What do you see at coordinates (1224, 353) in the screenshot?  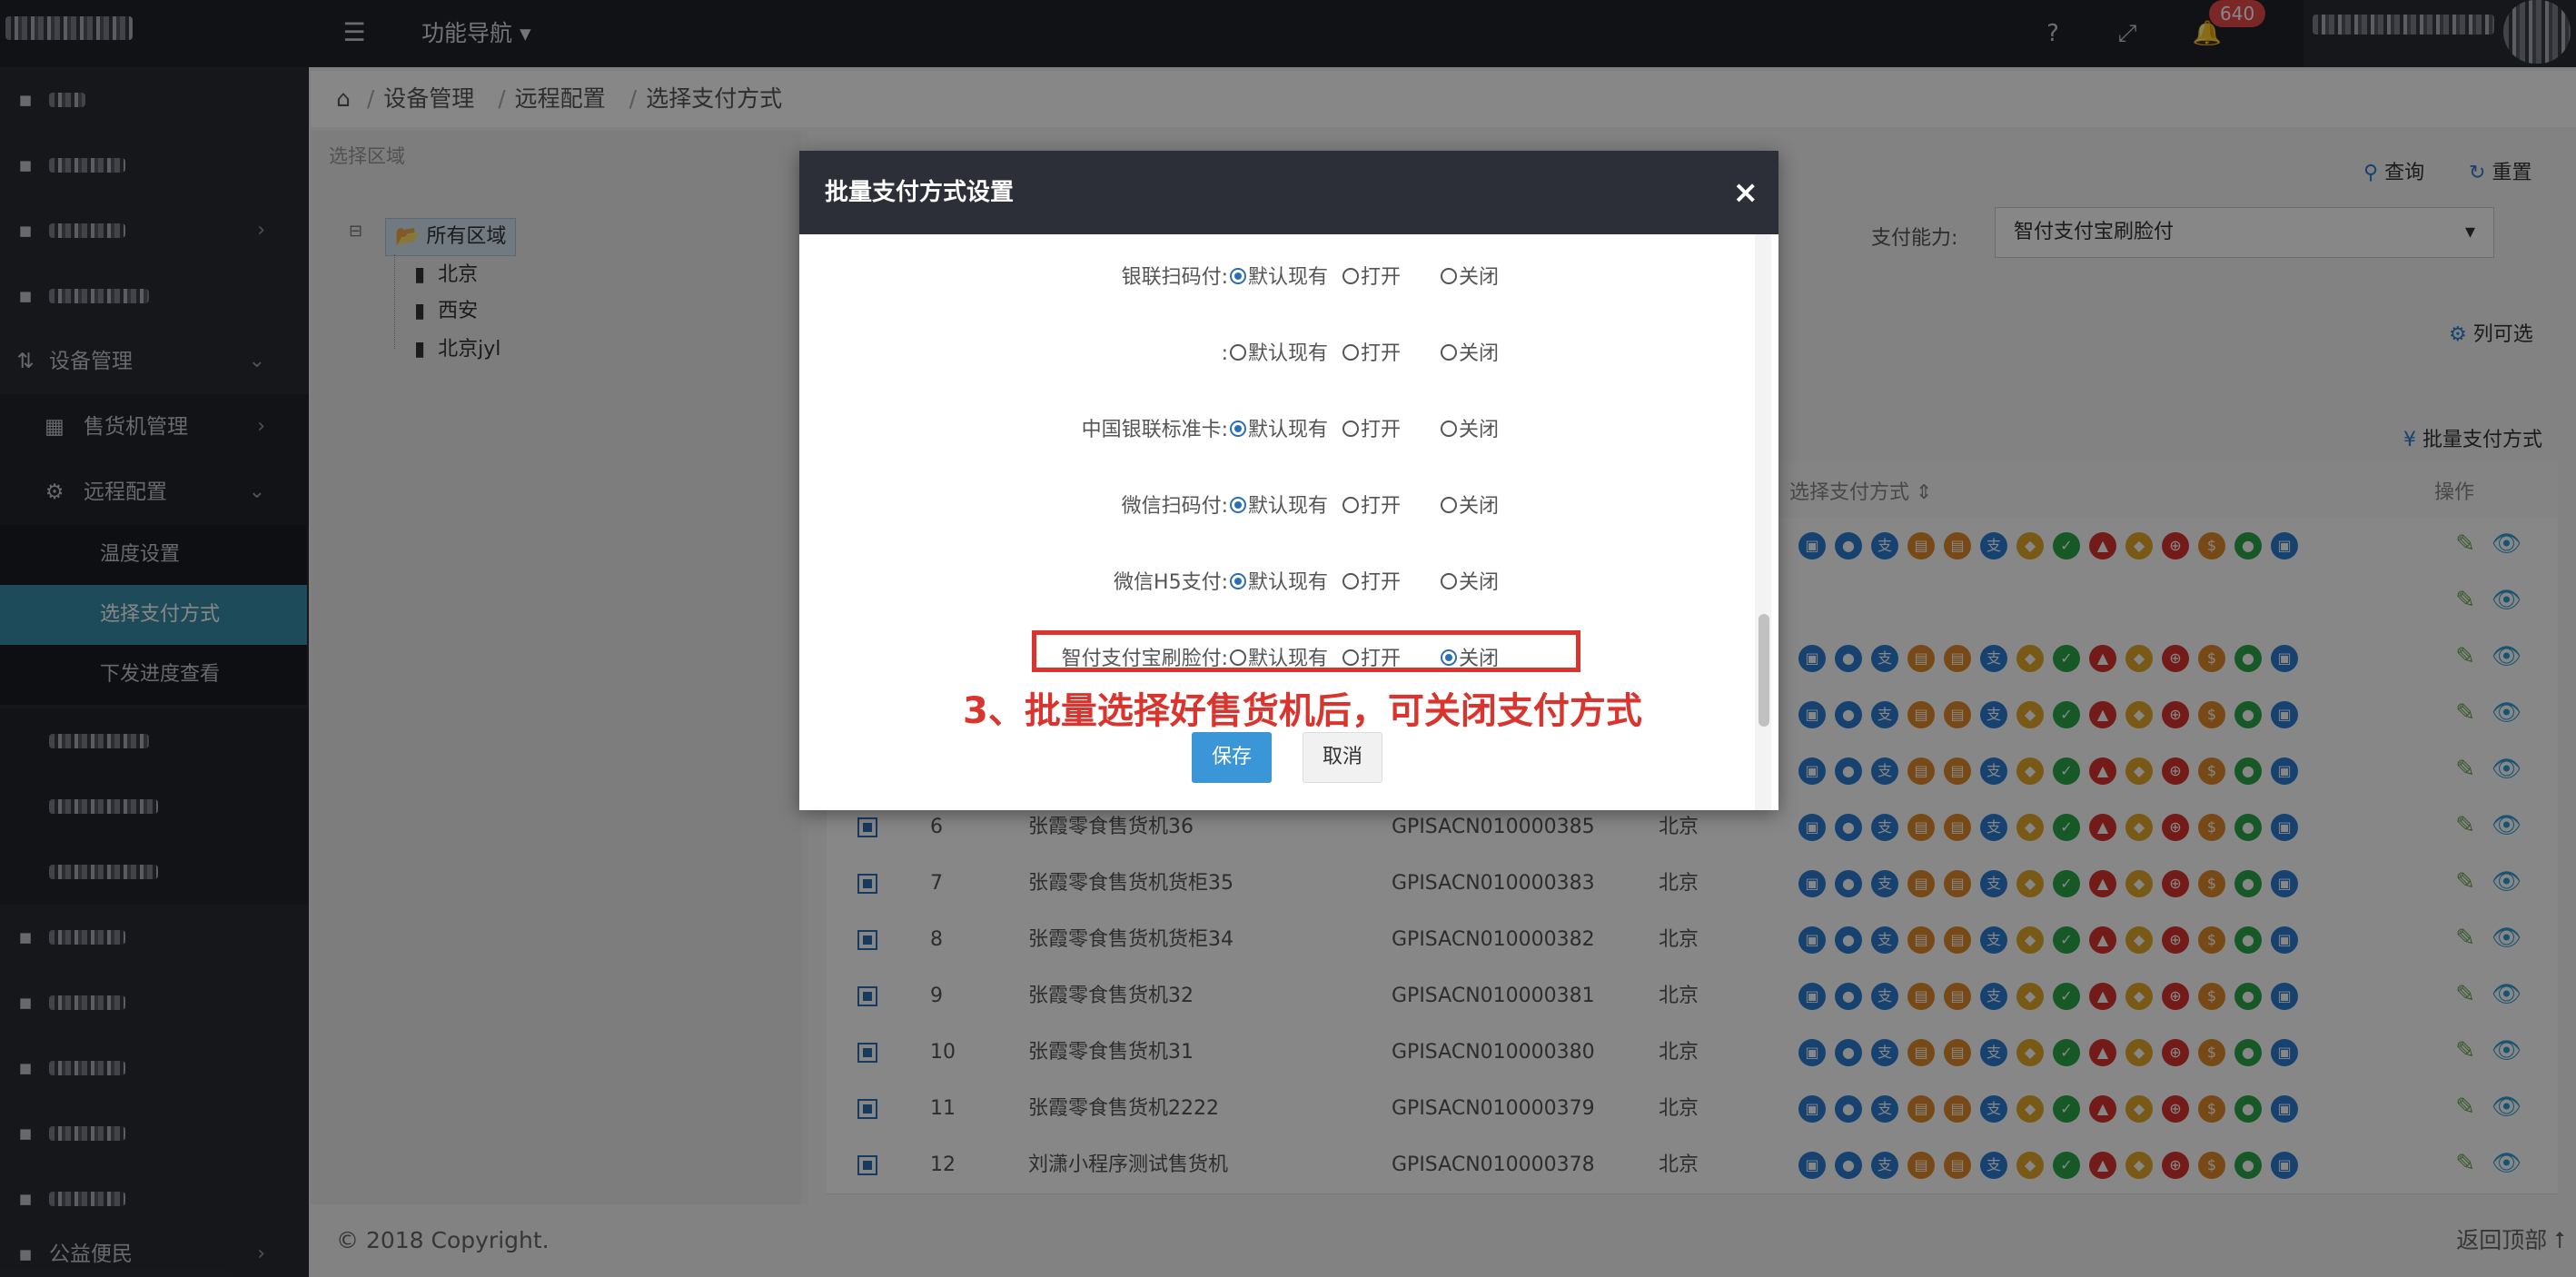 I see `payment-setting-label: :` at bounding box center [1224, 353].